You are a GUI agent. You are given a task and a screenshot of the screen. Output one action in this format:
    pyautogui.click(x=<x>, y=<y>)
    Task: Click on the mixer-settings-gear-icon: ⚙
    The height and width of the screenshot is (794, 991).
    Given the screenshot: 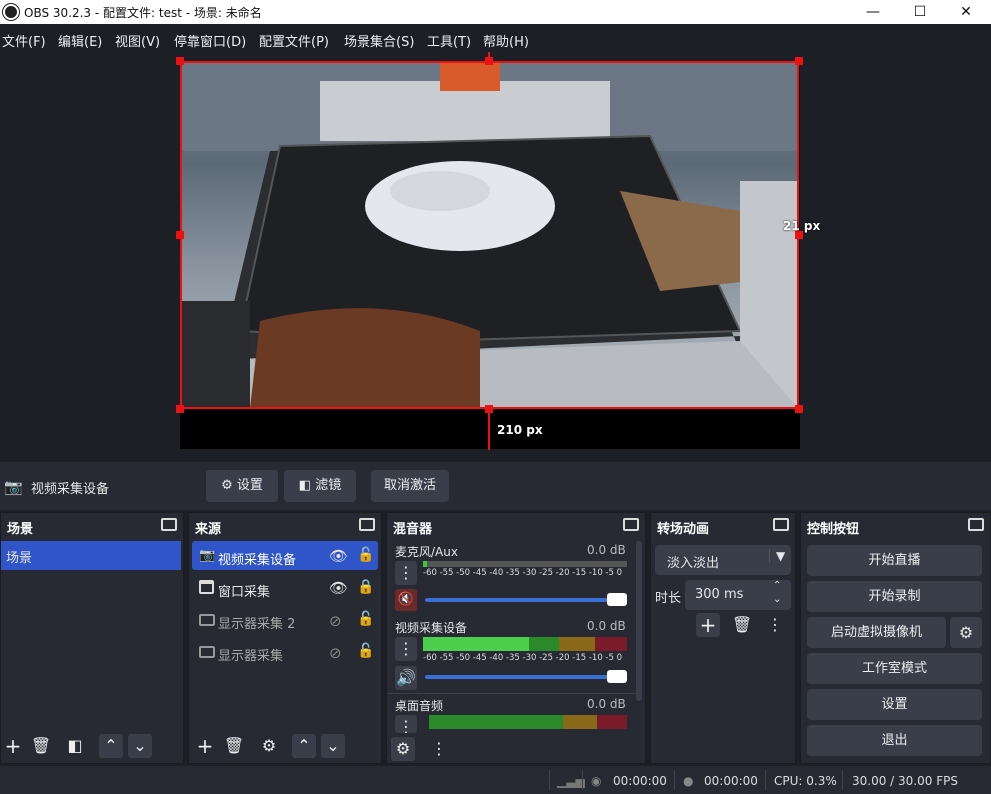 What is the action you would take?
    pyautogui.click(x=403, y=749)
    